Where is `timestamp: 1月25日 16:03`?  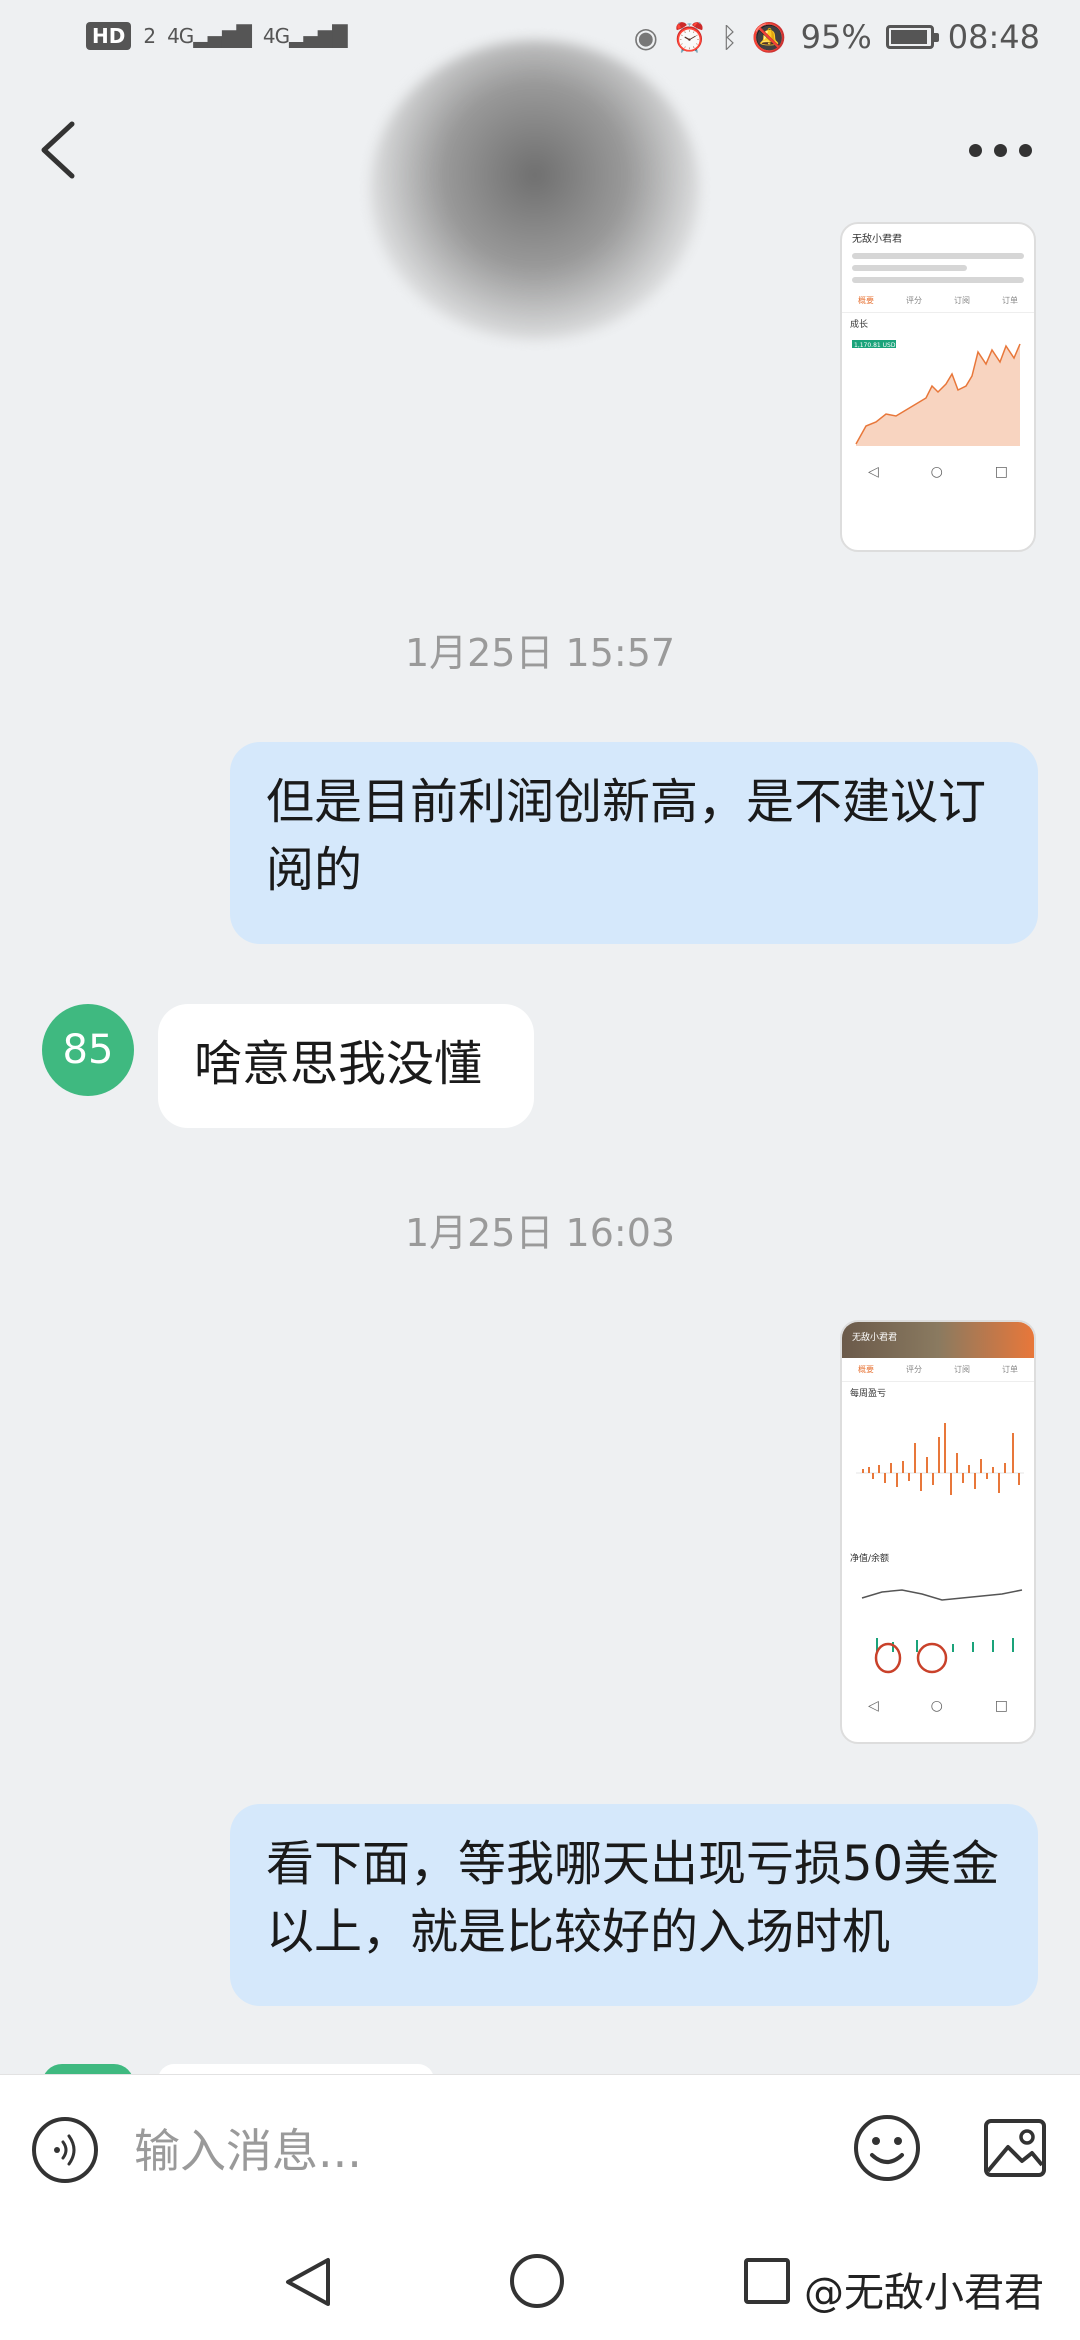
timestamp: 1月25日 16:03 is located at coordinates (540, 1233).